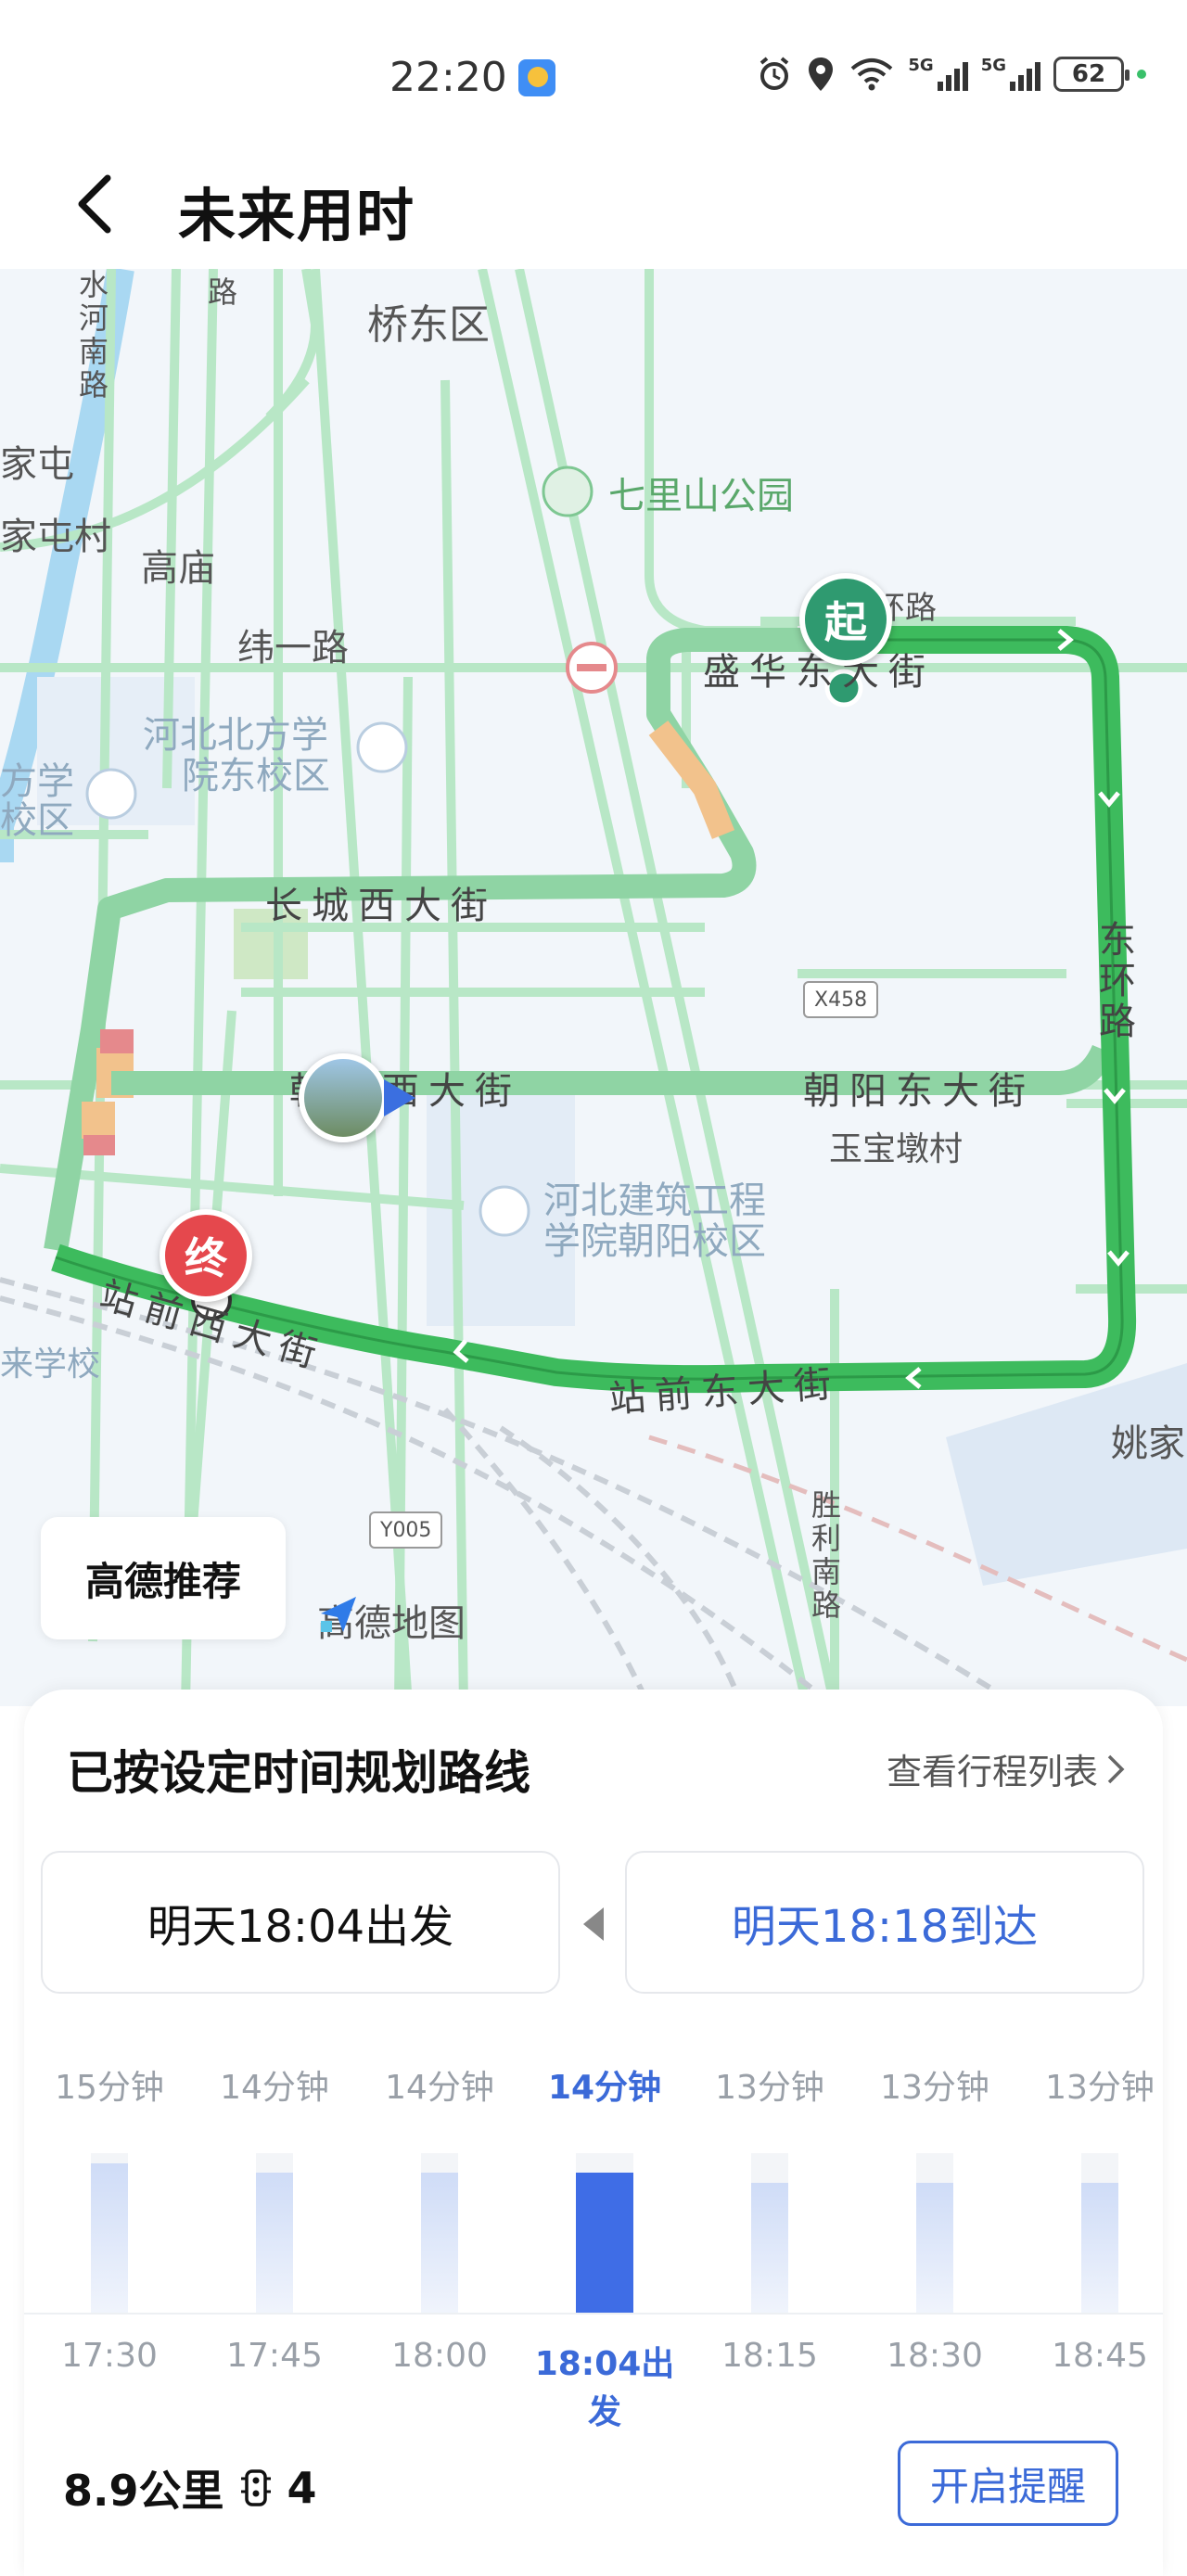 The width and height of the screenshot is (1187, 2576). I want to click on map-label-road: 胜利南路, so click(824, 1556).